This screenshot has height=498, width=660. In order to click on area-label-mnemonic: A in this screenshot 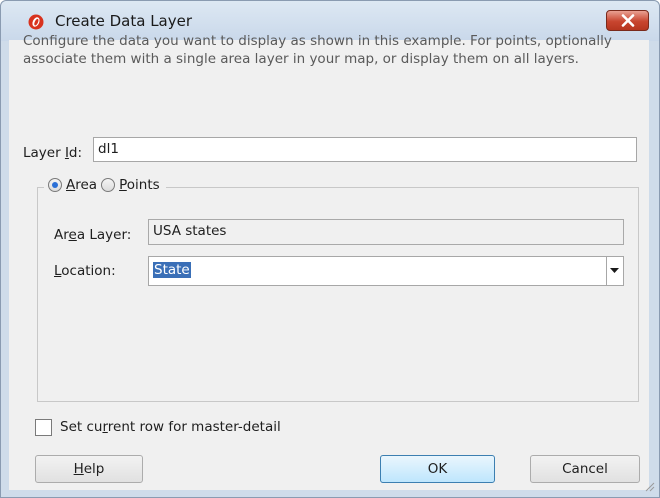, I will do `click(71, 185)`.